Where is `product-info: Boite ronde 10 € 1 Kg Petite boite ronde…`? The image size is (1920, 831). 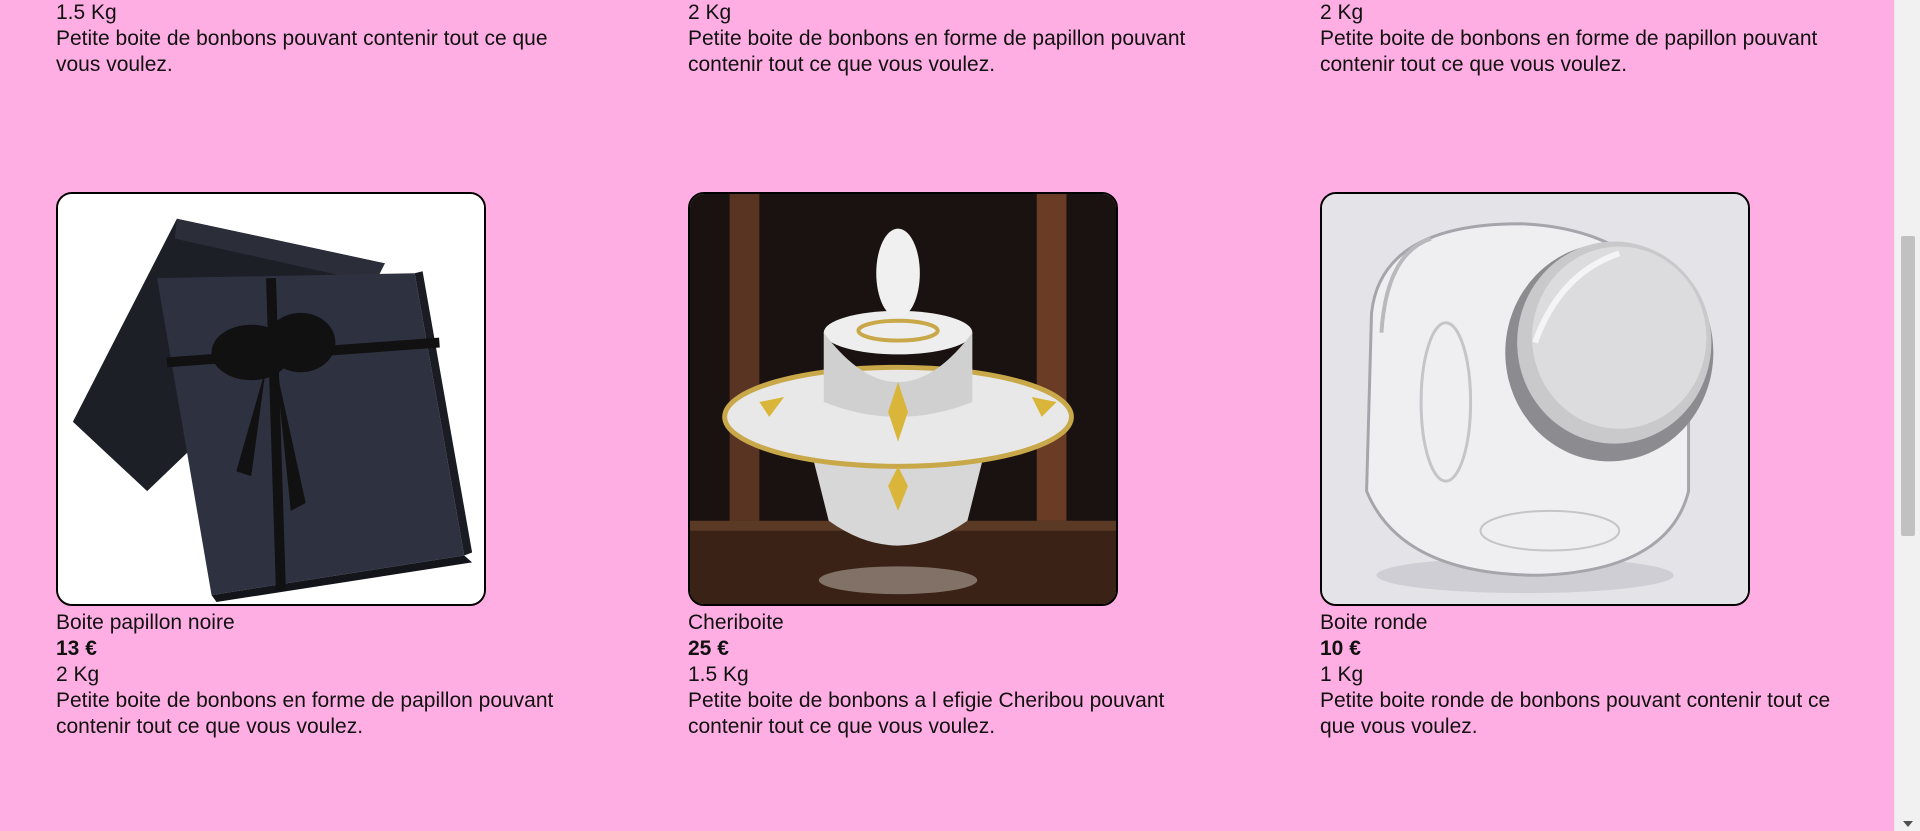 product-info: Boite ronde 10 € 1 Kg Petite boite ronde… is located at coordinates (1600, 675).